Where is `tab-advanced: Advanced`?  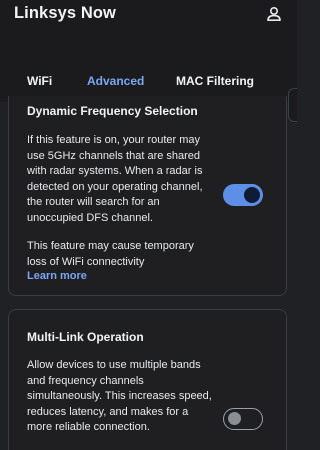
tab-advanced: Advanced is located at coordinates (115, 81).